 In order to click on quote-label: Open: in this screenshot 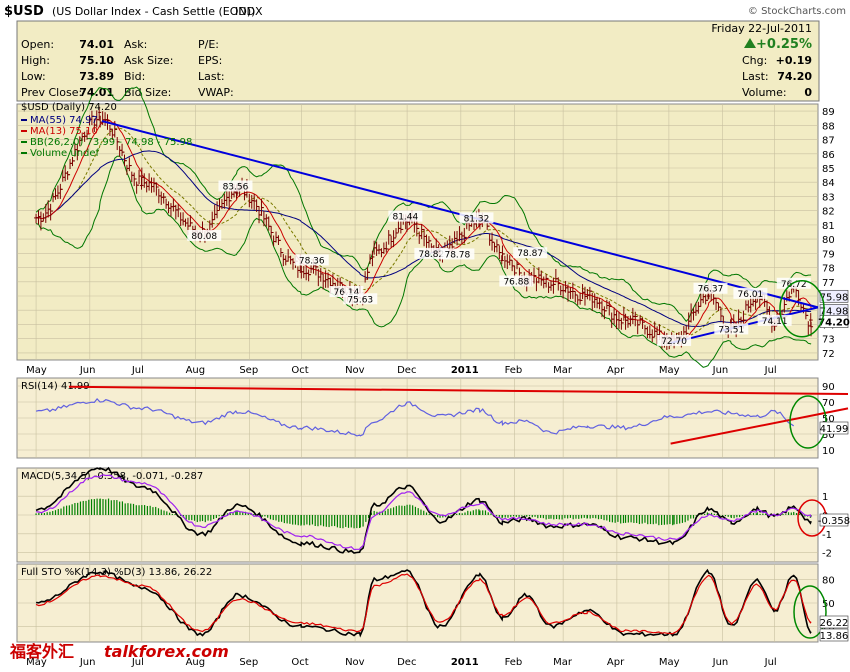, I will do `click(37, 44)`.